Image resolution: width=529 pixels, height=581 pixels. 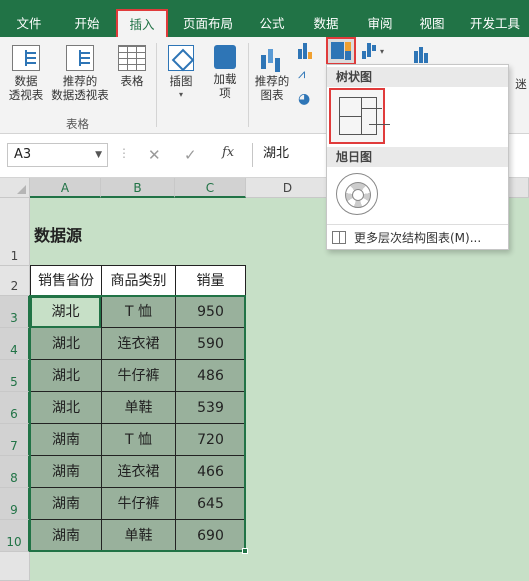 What do you see at coordinates (370, 51) in the screenshot?
I see `waterfall-chart-icon` at bounding box center [370, 51].